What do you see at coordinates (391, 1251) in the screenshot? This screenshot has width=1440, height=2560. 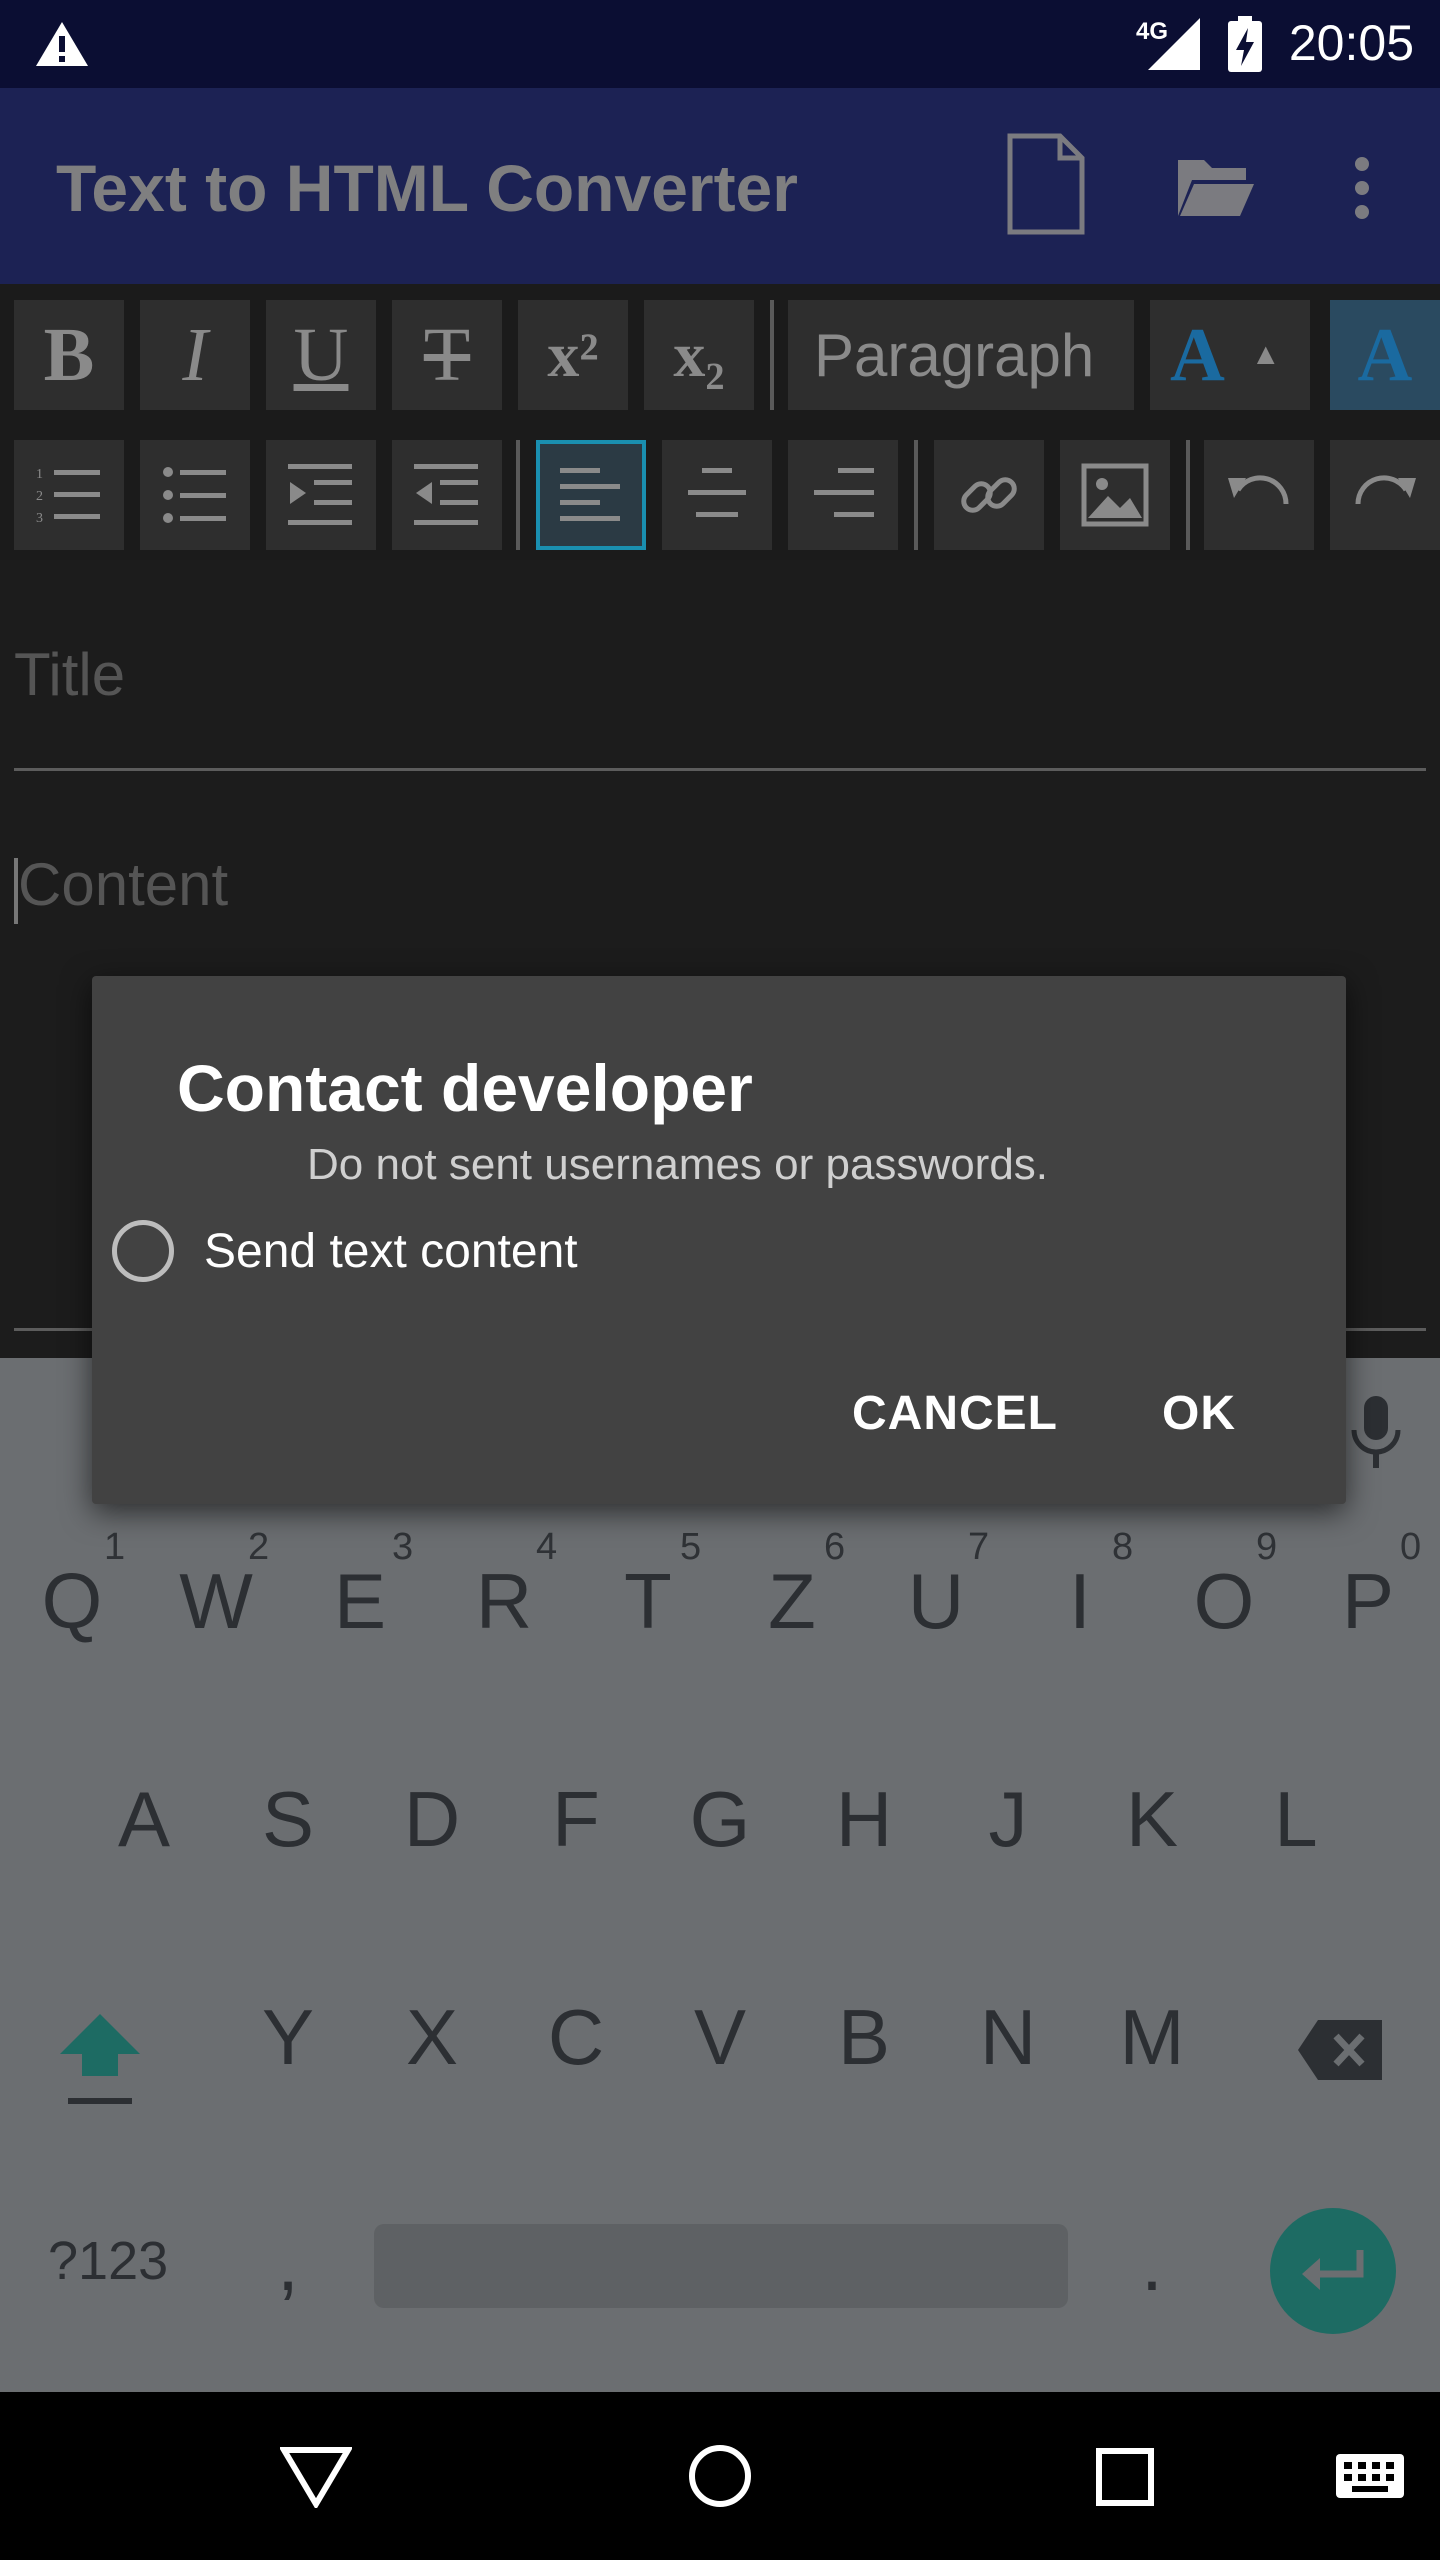 I see `send-text-label: Send text content` at bounding box center [391, 1251].